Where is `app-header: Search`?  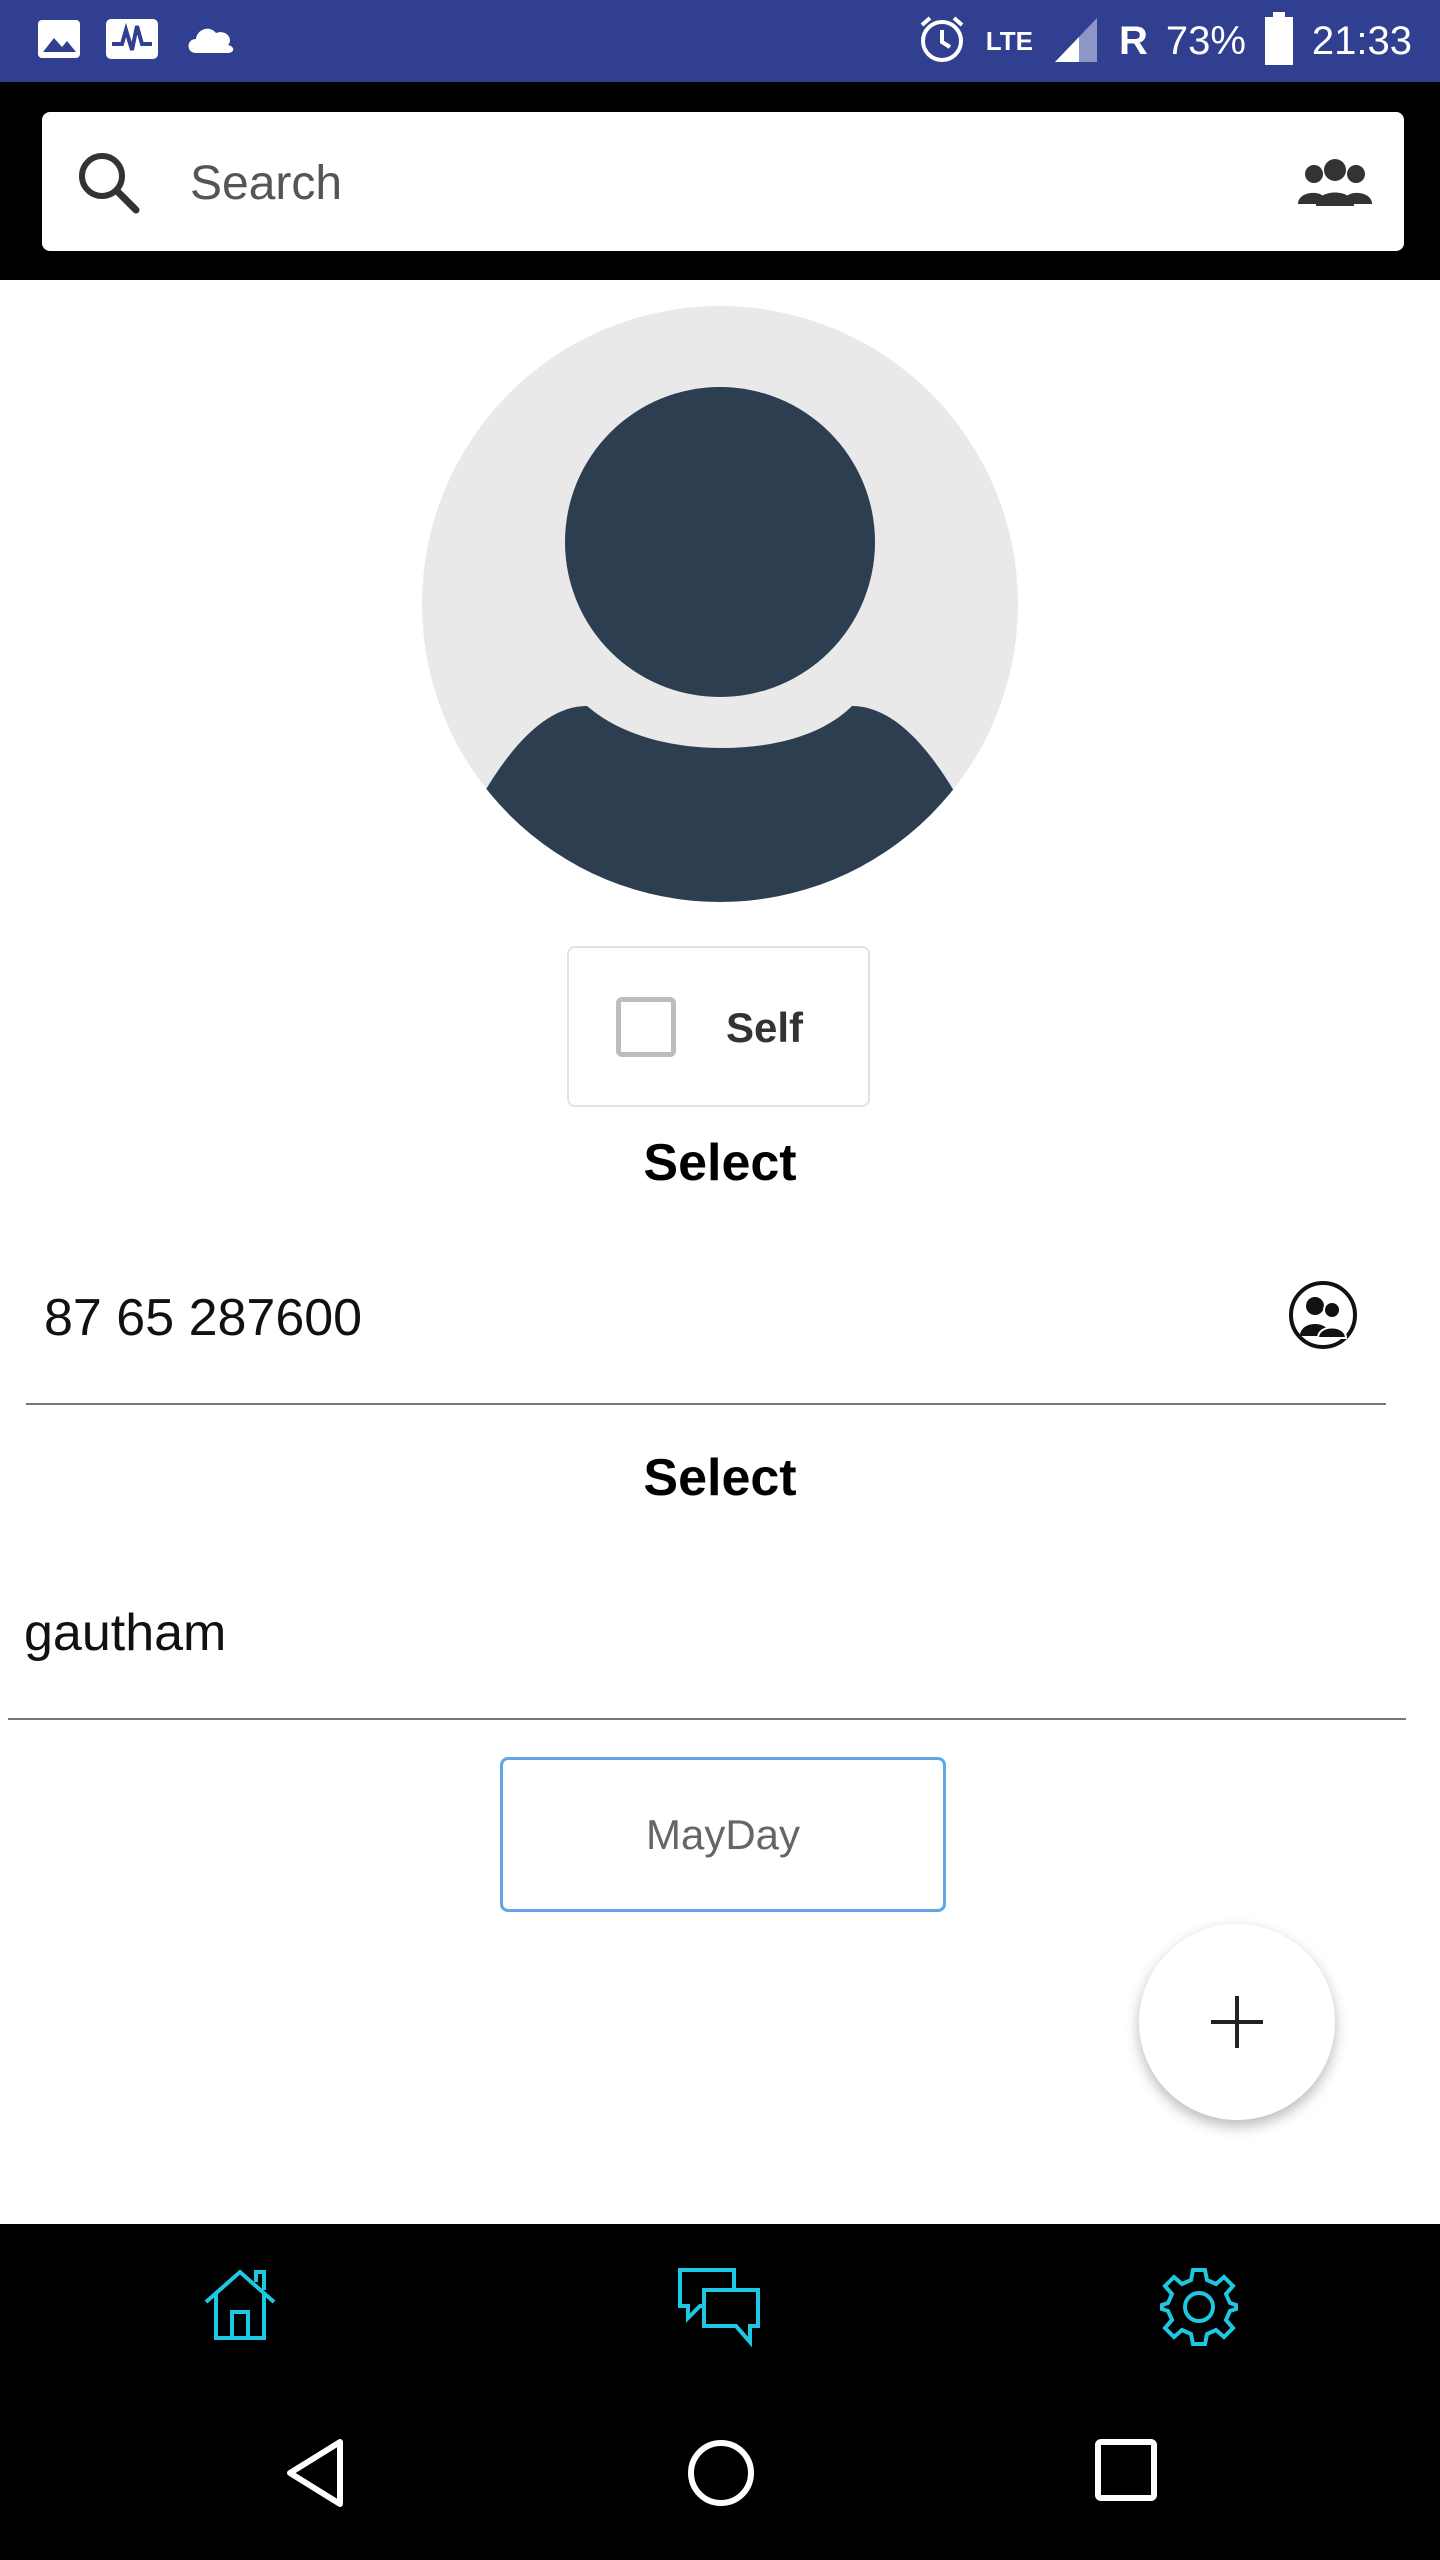 app-header: Search is located at coordinates (720, 181).